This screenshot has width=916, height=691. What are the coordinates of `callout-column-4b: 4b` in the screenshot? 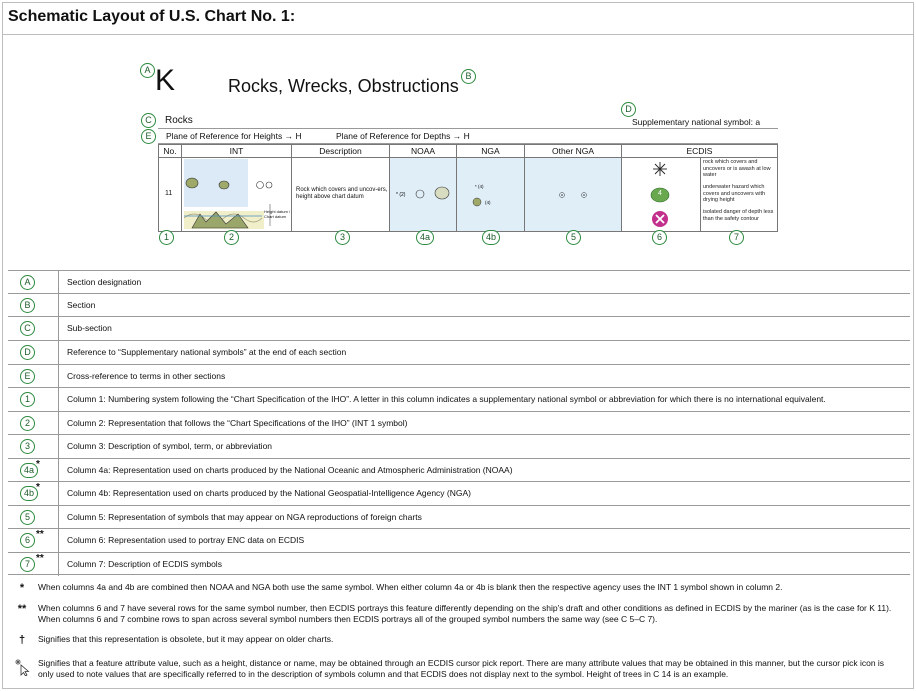 It's located at (491, 237).